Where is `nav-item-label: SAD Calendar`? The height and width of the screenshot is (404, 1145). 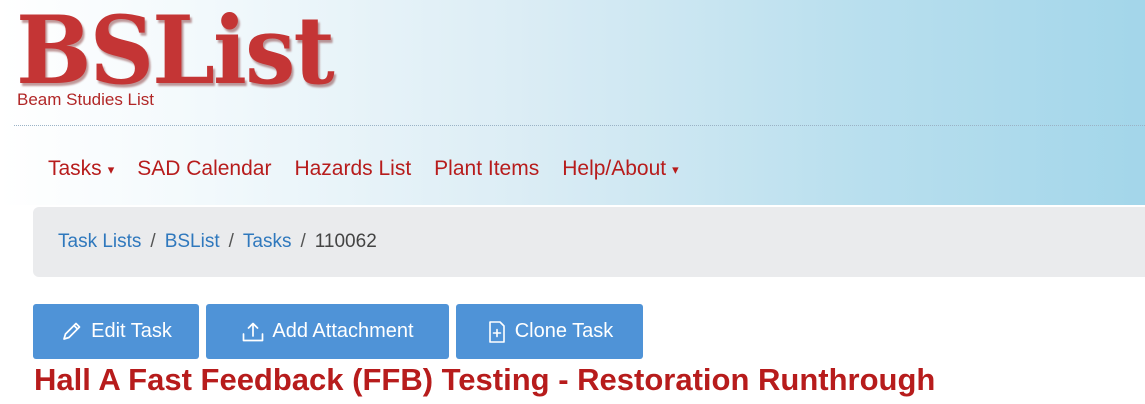 nav-item-label: SAD Calendar is located at coordinates (204, 168).